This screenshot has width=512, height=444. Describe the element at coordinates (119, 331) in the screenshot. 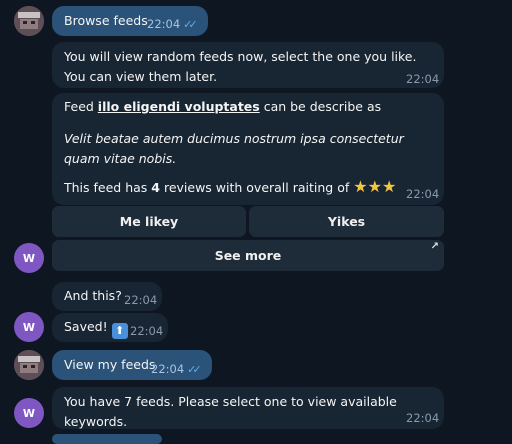

I see `up-arrow-icon: ⬆` at that location.